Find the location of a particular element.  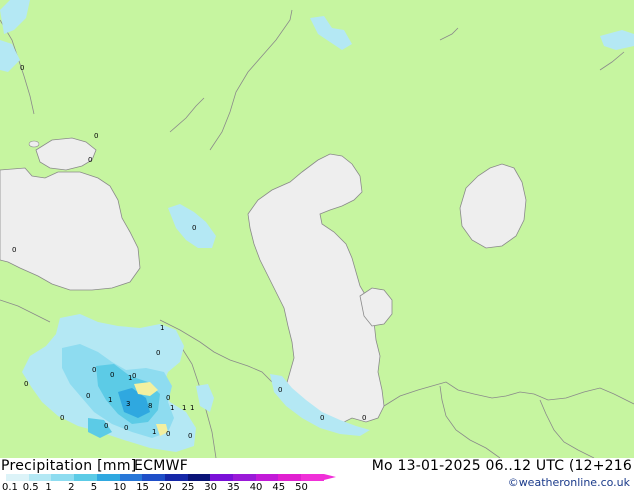

legend-tick-label: 0.1 is located at coordinates (10, 487).